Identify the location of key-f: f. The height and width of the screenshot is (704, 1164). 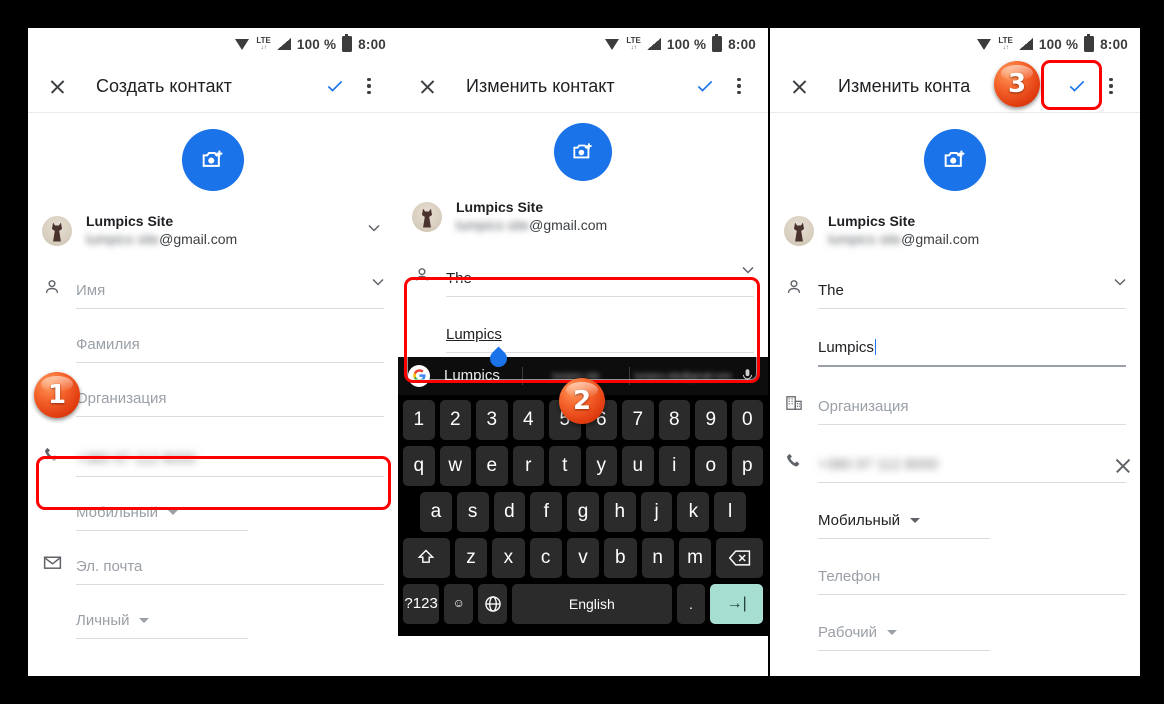
(546, 511).